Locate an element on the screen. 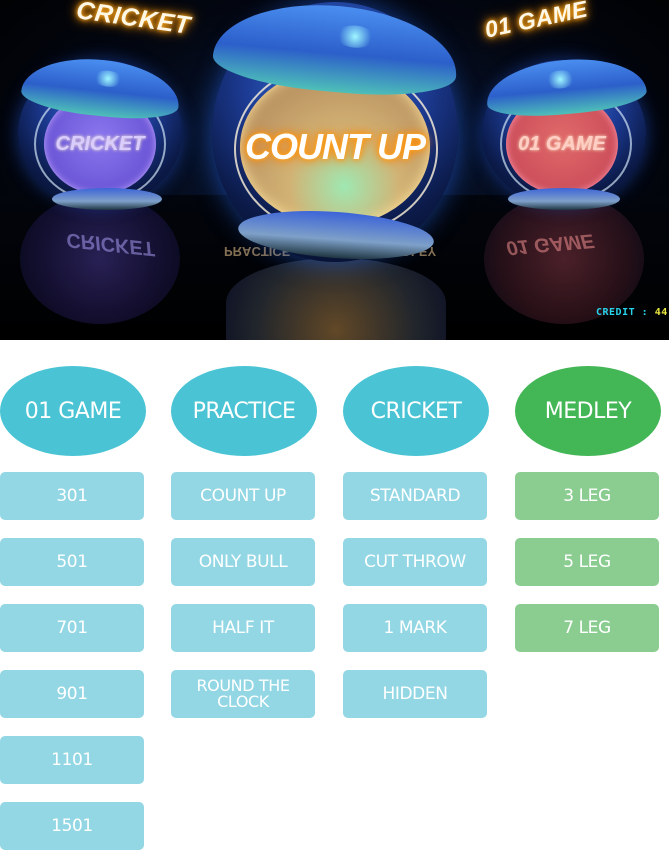  sphere-button-01-game: 01 GAME is located at coordinates (565, 131).